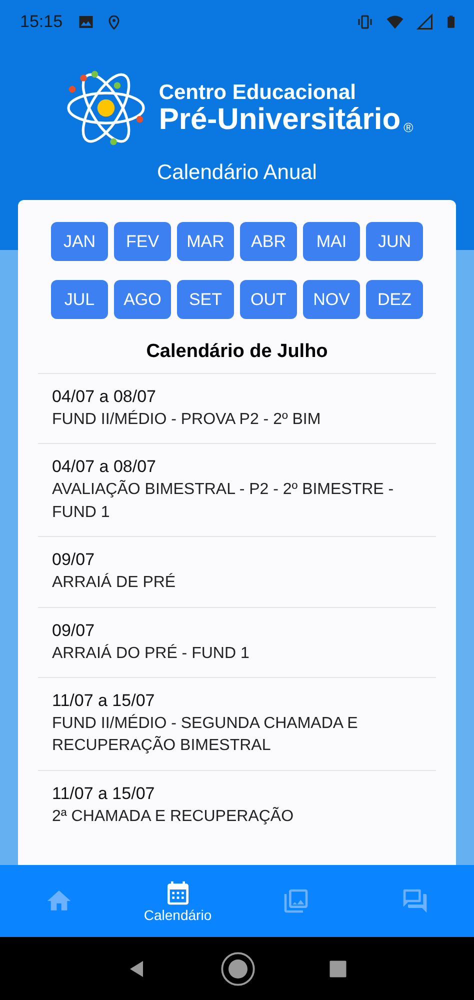 The width and height of the screenshot is (474, 1000). I want to click on event-description: ARRAIÁ DE PRÉ, so click(114, 583).